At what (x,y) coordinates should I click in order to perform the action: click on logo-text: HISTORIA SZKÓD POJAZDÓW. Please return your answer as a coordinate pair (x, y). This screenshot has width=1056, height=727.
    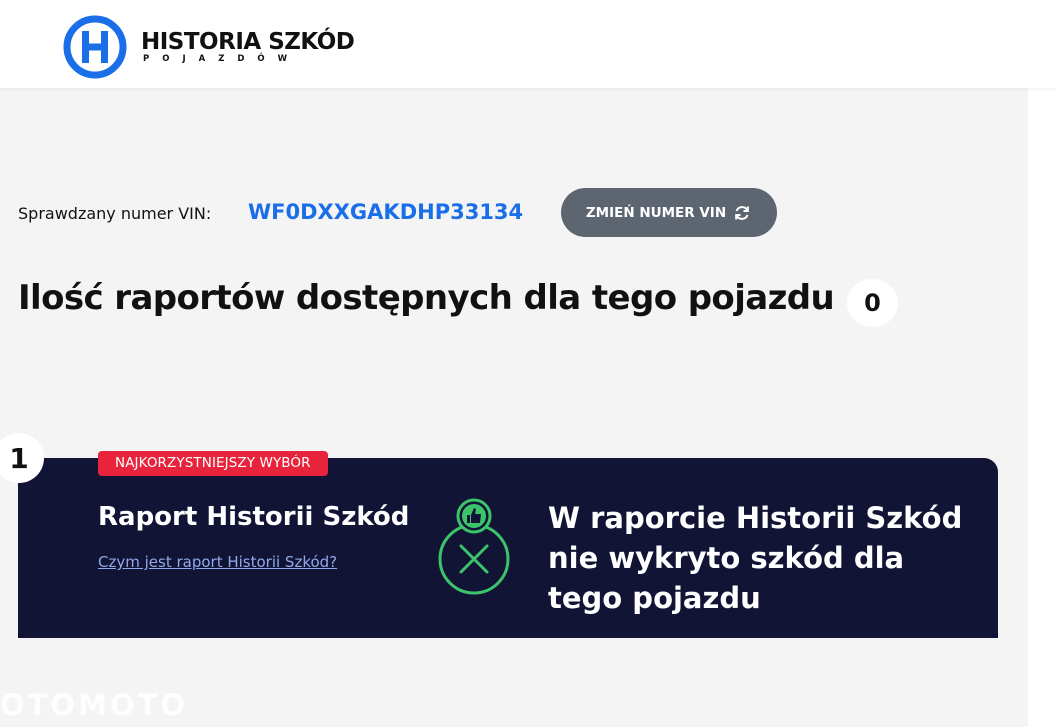
    Looking at the image, I should click on (248, 46).